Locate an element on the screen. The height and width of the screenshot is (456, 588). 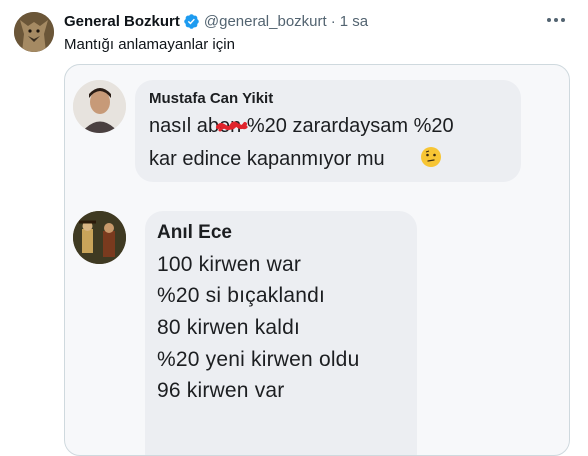
comment-2-line-3: 80 kirwen kaldı is located at coordinates (229, 327).